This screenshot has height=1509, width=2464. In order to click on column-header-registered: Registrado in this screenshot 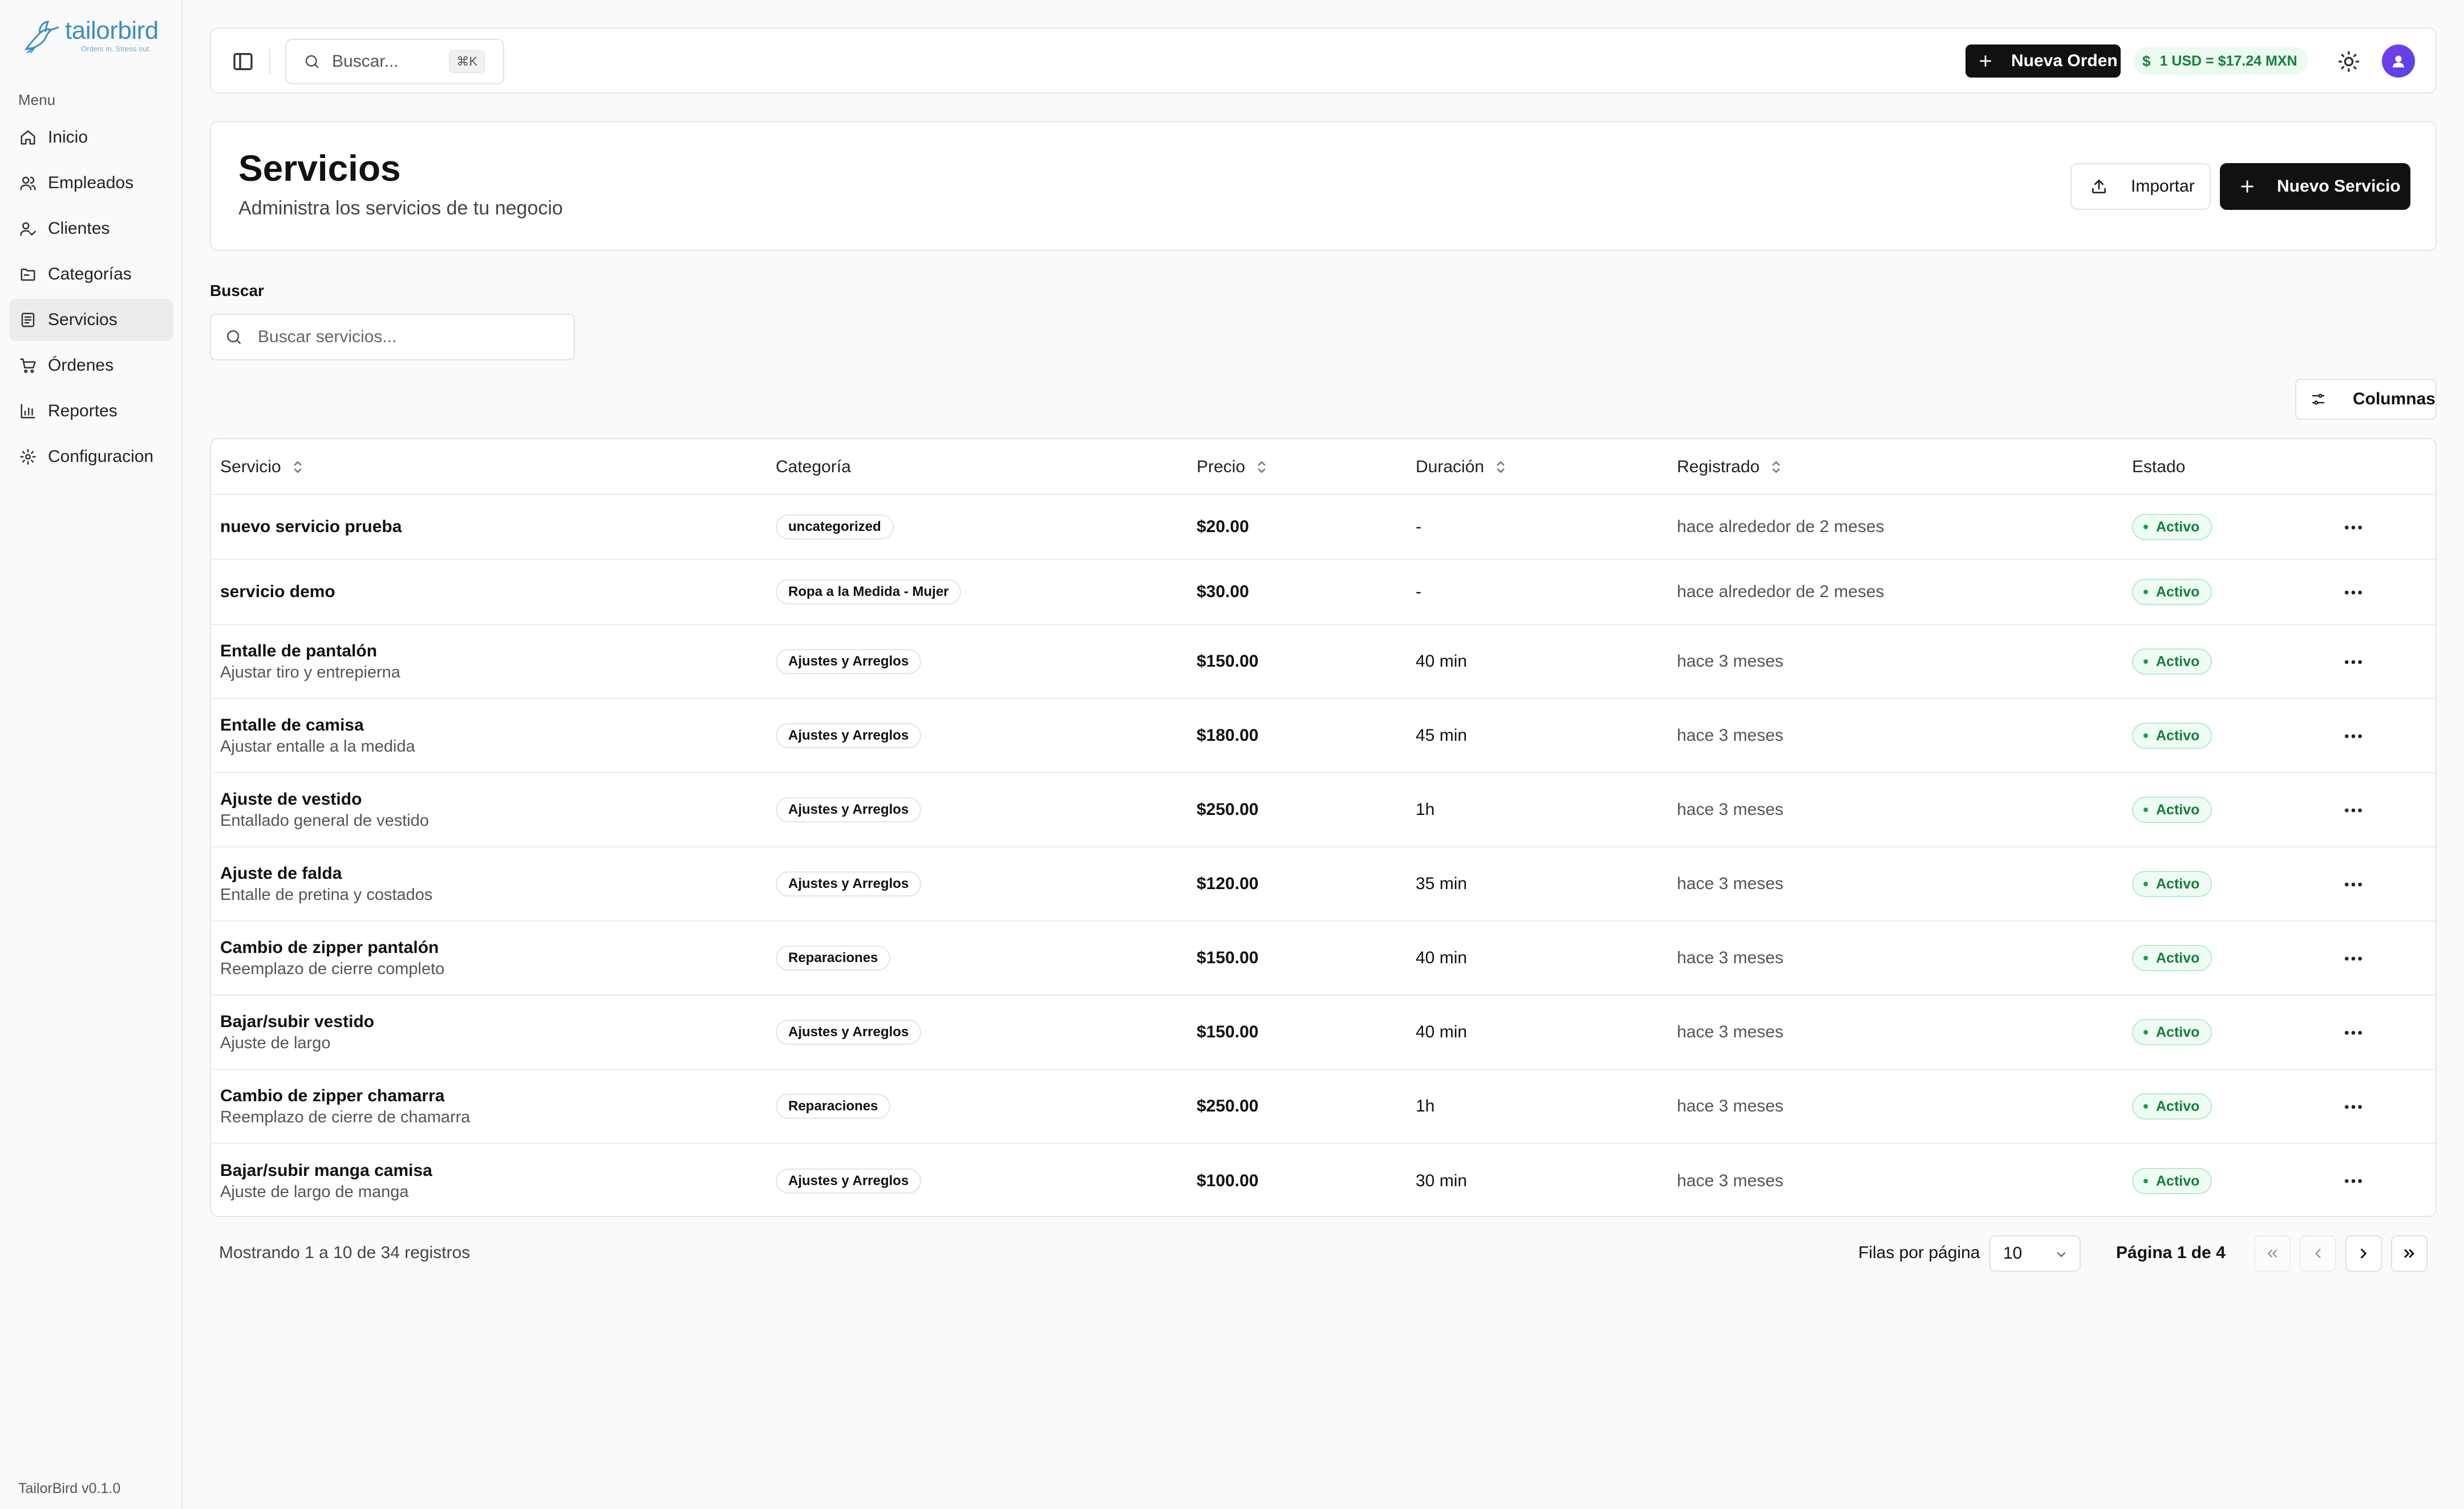, I will do `click(1730, 467)`.